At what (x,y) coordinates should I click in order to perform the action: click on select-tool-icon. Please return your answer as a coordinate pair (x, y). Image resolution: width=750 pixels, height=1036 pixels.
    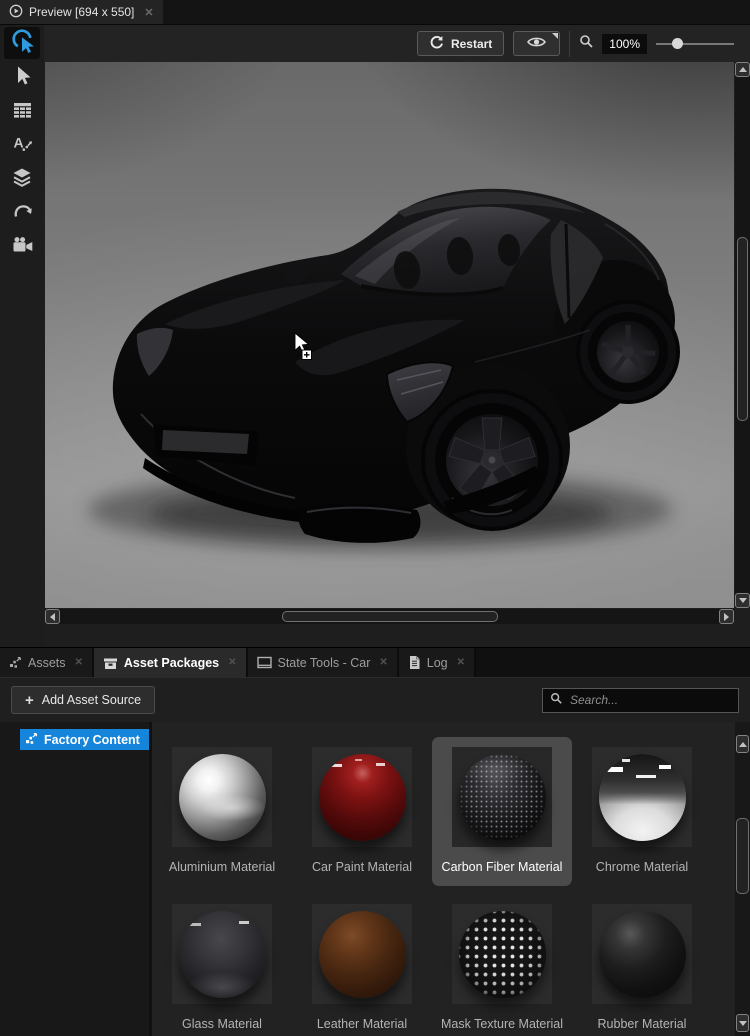
    Looking at the image, I should click on (22, 77).